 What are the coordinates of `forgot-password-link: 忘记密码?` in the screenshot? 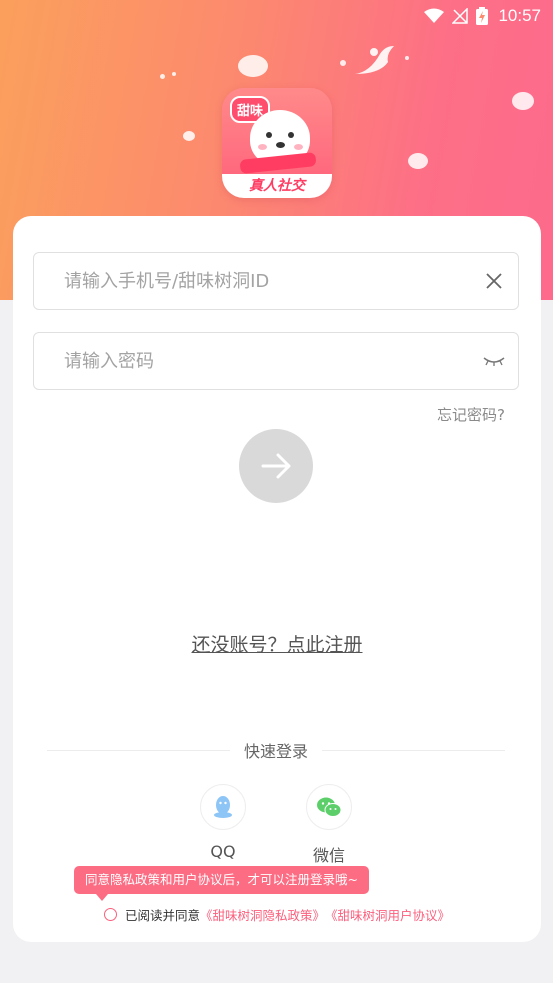 It's located at (471, 414).